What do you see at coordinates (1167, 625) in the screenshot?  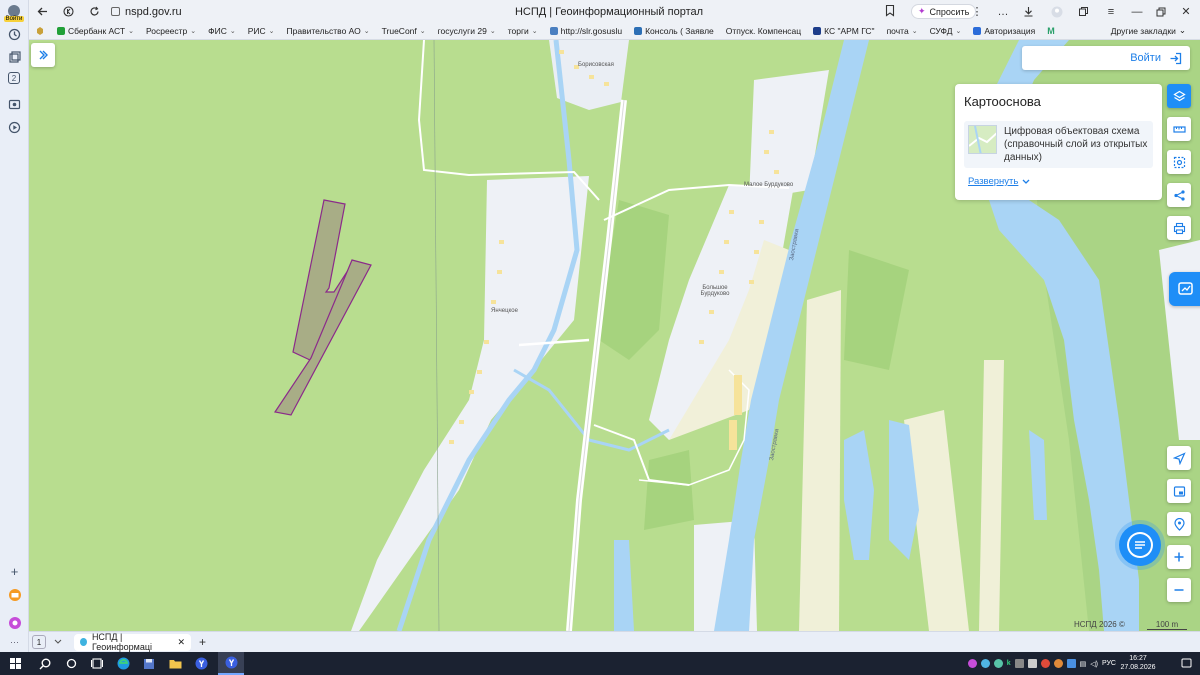 I see `map-scale: 100 m` at bounding box center [1167, 625].